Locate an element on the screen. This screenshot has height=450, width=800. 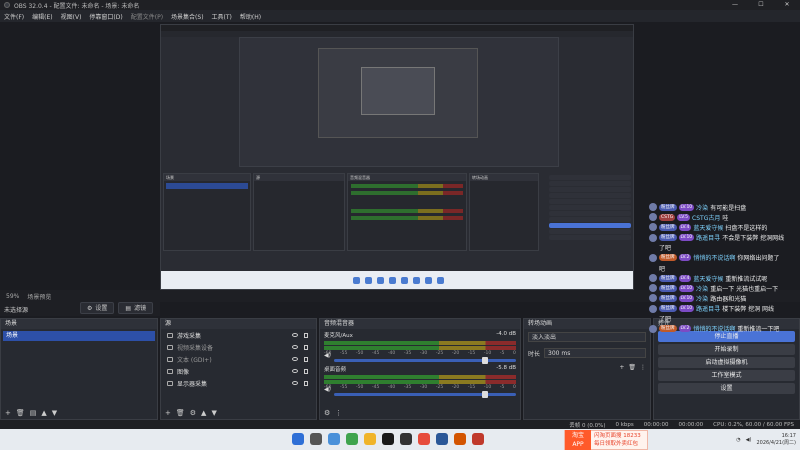
ad-text: 闪淘页面搜 18233 每日领取外卖红包 is located at coordinates (616, 440).